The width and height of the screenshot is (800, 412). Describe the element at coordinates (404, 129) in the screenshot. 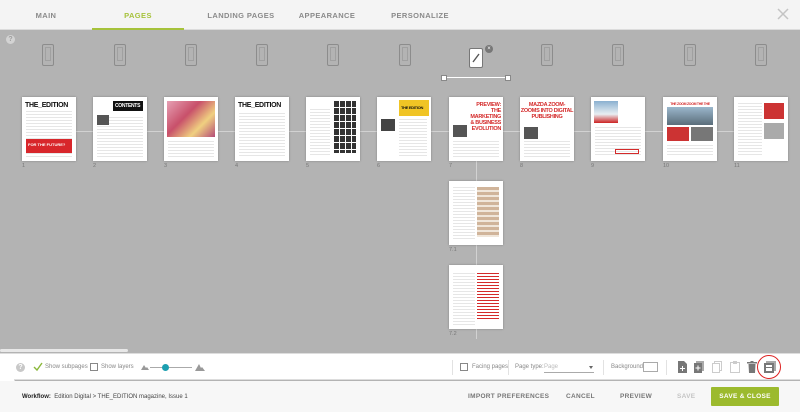

I see `page-thumbnail: THE EDITION` at that location.